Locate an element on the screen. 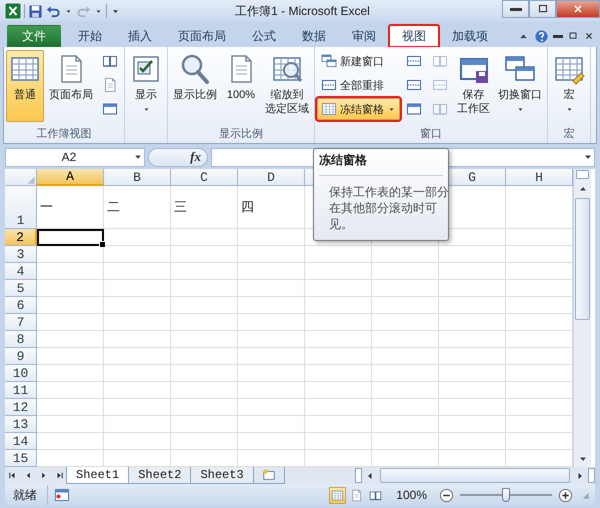  group-label: 工作簿视图 is located at coordinates (64, 134).